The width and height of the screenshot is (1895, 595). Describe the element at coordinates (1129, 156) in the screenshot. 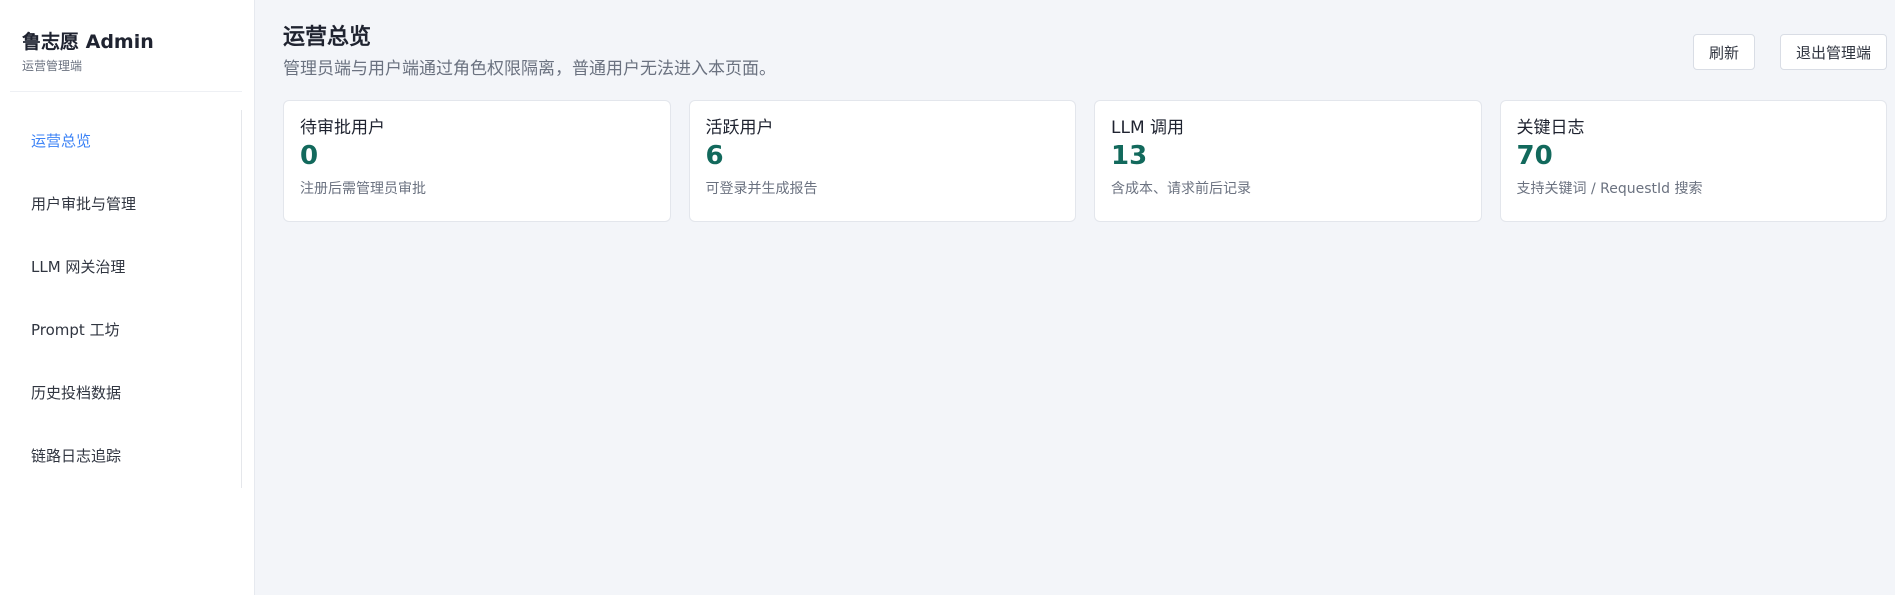

I see `stat-card-value: 13` at that location.